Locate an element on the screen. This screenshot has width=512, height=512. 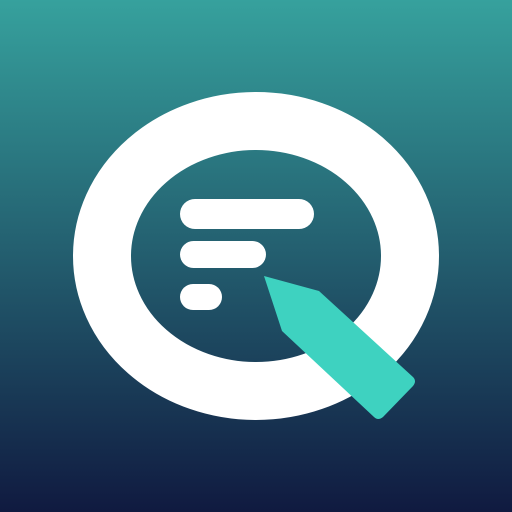
text-line-short-icon is located at coordinates (201, 297).